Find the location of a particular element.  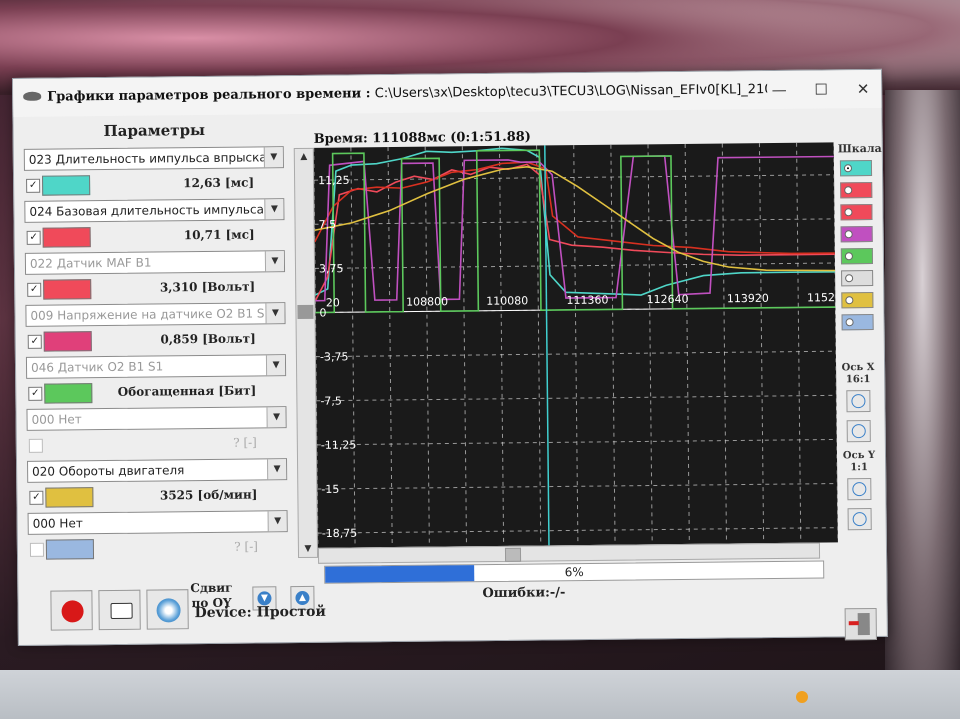

scroll-up-icon: ▲ is located at coordinates (304, 157).